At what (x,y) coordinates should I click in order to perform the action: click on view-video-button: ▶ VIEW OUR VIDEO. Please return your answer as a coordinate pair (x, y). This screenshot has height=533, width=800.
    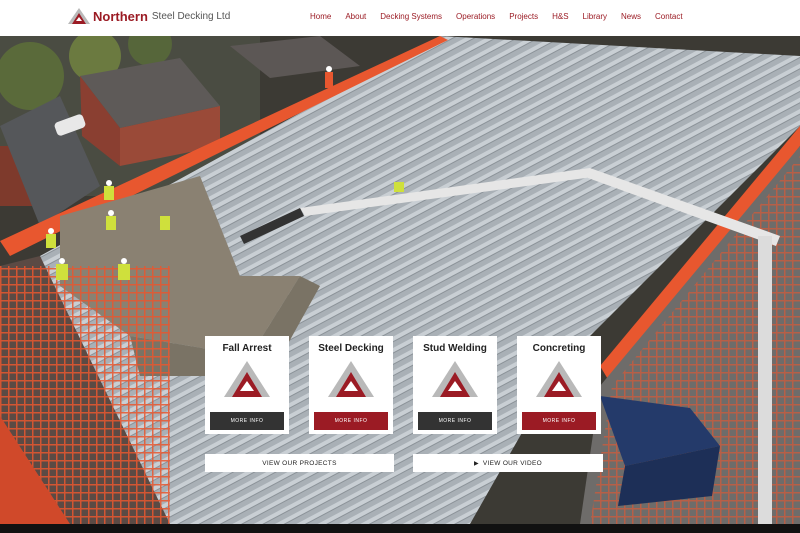
    Looking at the image, I should click on (508, 463).